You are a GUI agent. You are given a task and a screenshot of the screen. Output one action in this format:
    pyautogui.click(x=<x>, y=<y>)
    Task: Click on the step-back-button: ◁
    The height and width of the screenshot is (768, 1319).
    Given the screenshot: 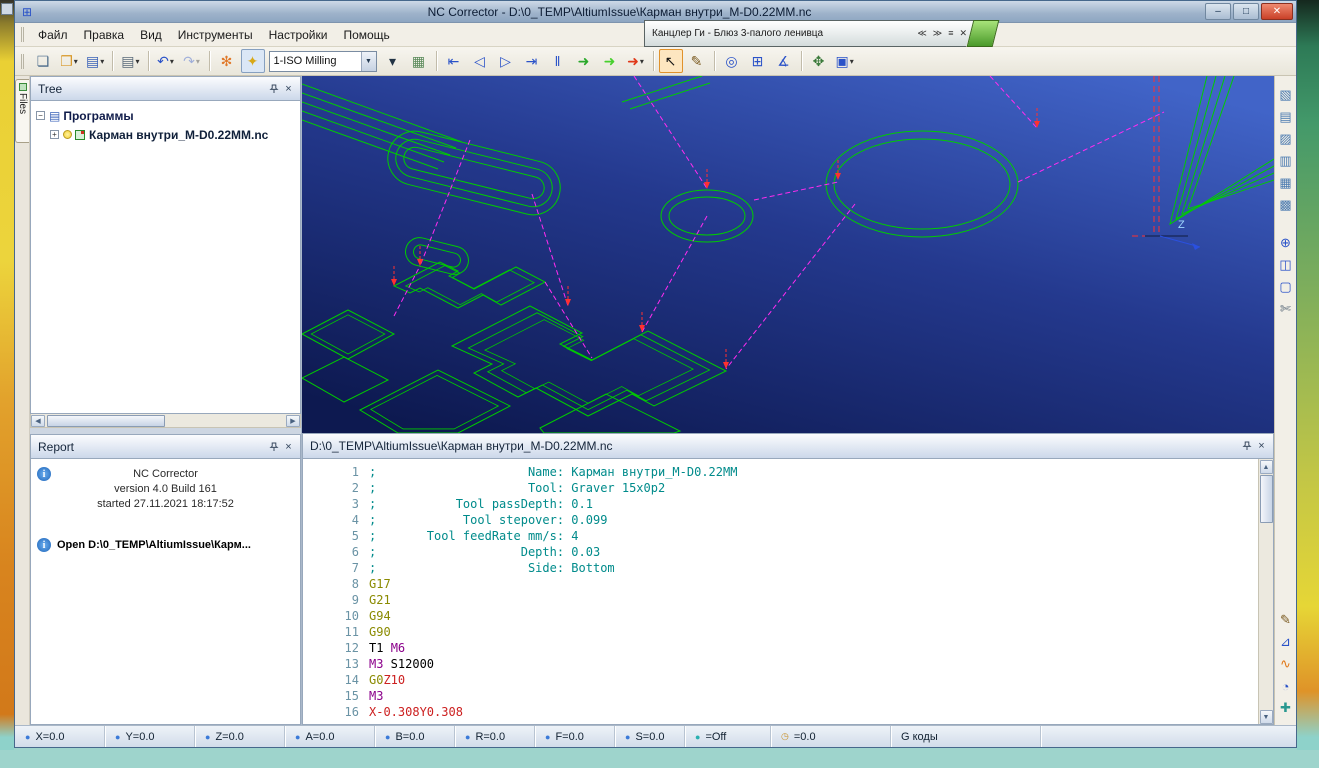 What is the action you would take?
    pyautogui.click(x=480, y=61)
    